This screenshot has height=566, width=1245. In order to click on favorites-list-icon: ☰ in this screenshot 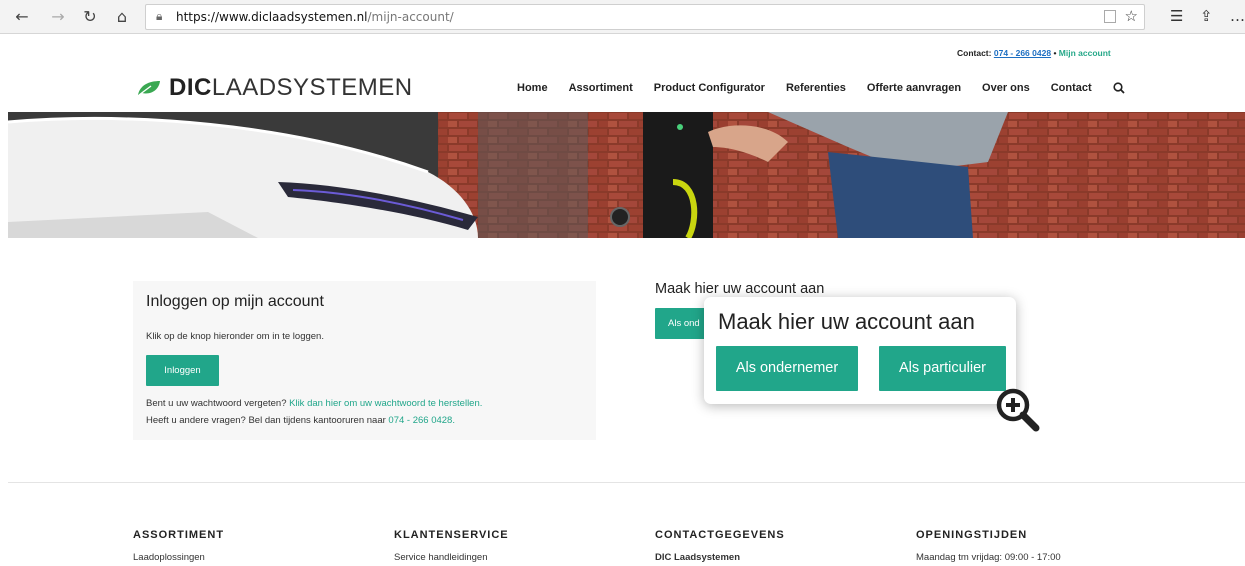, I will do `click(1176, 16)`.